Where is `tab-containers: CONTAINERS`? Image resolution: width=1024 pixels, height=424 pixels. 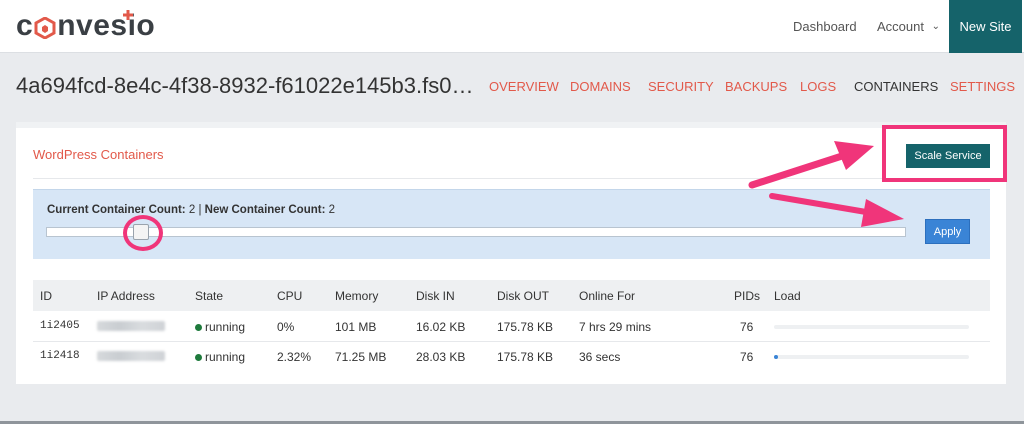 tab-containers: CONTAINERS is located at coordinates (896, 86).